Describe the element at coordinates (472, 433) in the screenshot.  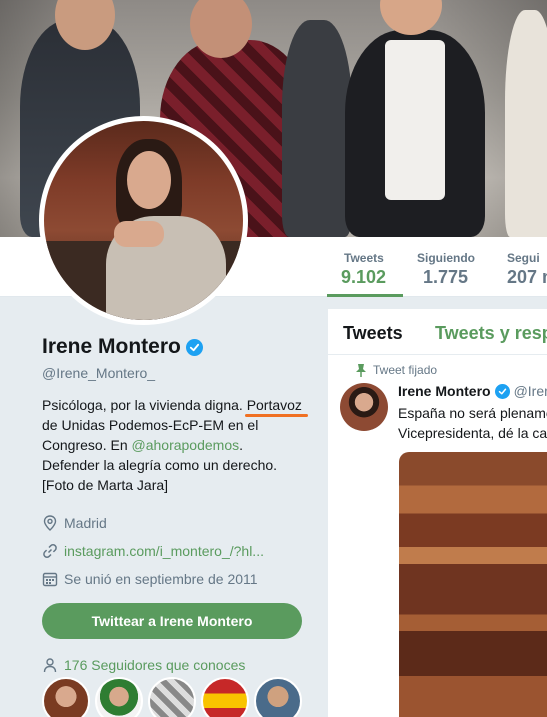
I see `tweet-line: Vicepresidenta, dé la car` at that location.